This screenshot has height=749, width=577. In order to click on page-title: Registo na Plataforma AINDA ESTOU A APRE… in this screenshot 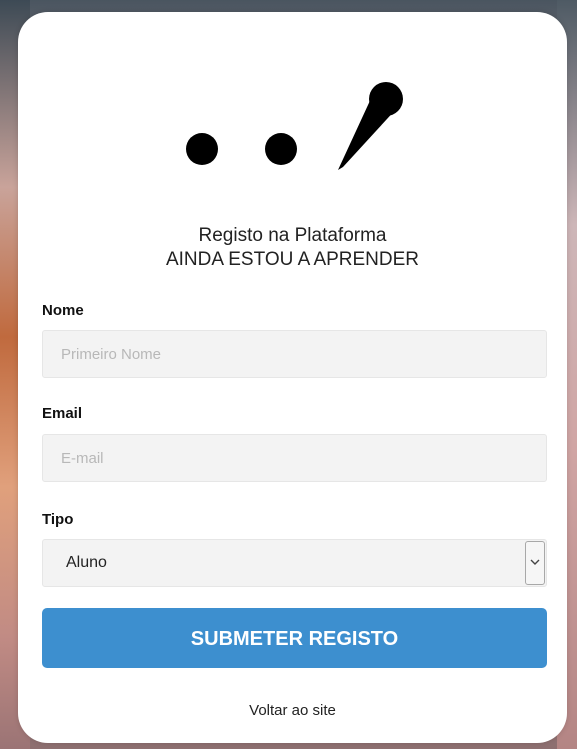, I will do `click(292, 248)`.